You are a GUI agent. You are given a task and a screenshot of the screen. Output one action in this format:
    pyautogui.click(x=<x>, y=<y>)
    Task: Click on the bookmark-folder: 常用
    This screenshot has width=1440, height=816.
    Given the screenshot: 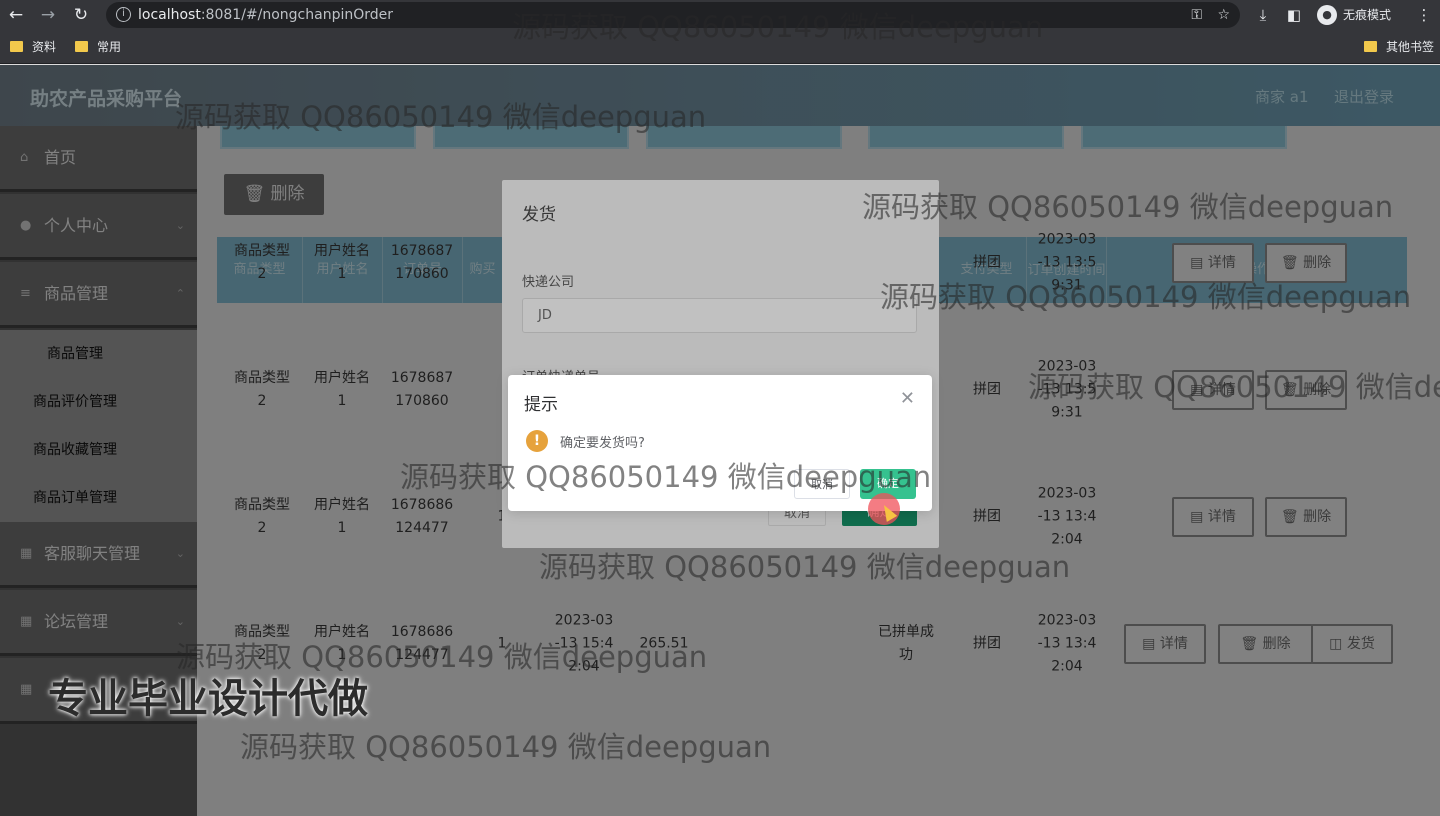 What is the action you would take?
    pyautogui.click(x=98, y=47)
    